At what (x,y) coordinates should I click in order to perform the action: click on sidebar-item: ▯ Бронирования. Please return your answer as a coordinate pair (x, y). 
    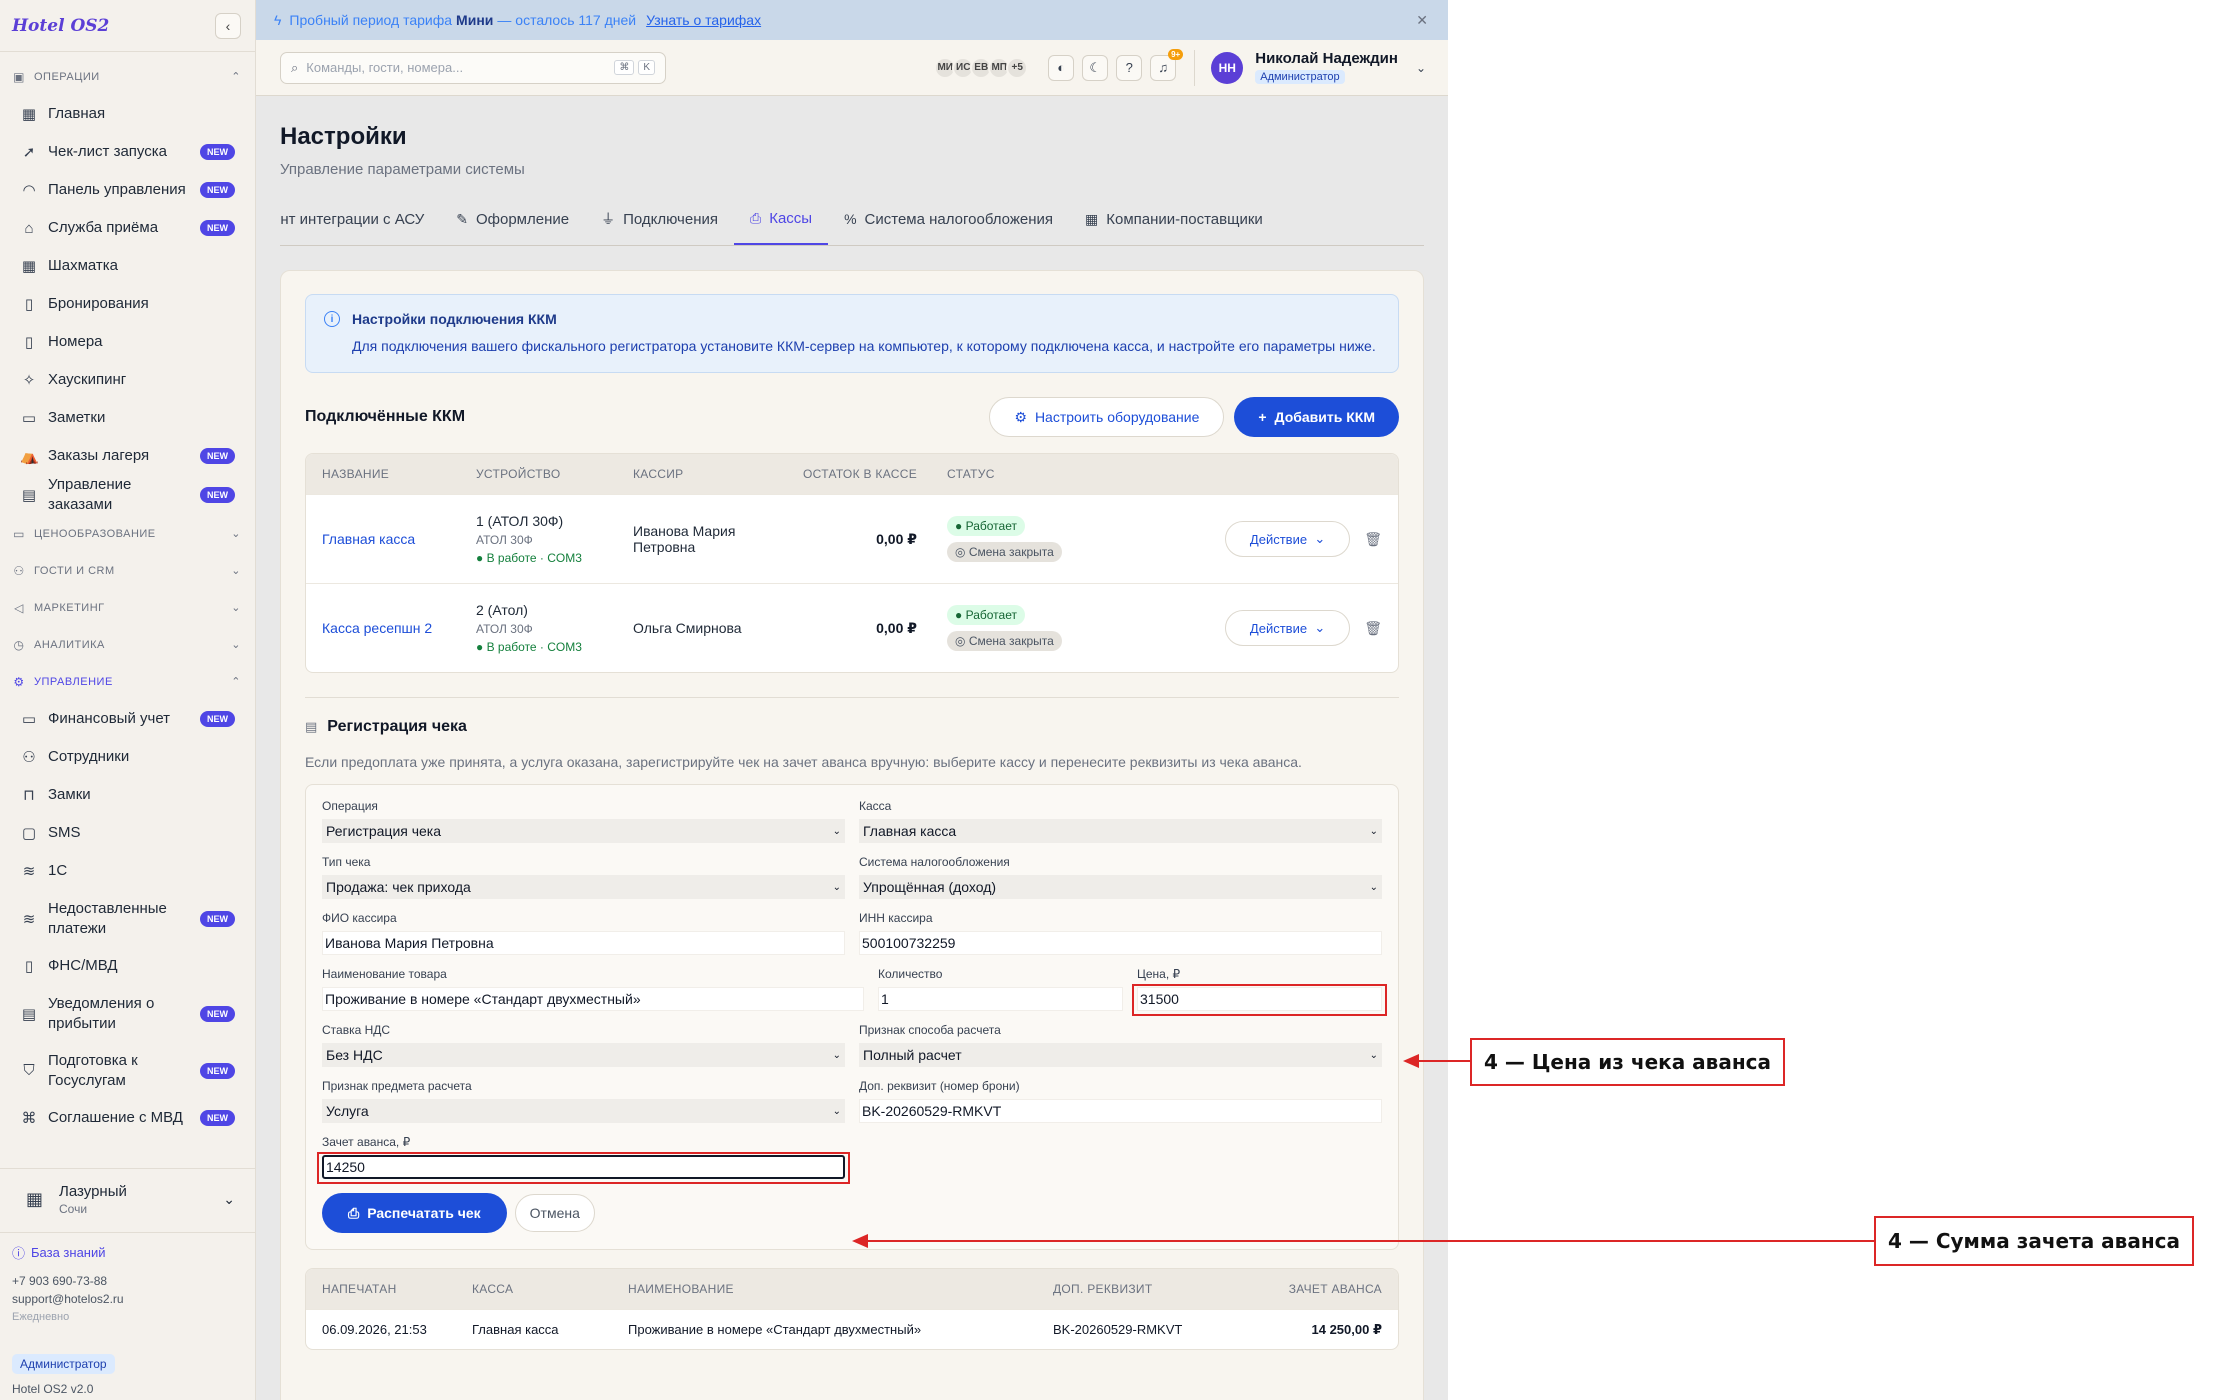
    Looking at the image, I should click on (127, 304).